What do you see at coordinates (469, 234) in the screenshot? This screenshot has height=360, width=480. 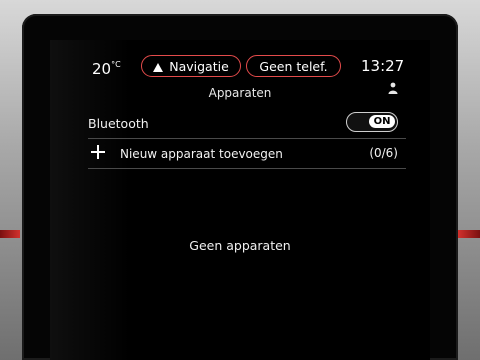 I see `dashboard-ambient-light-right` at bounding box center [469, 234].